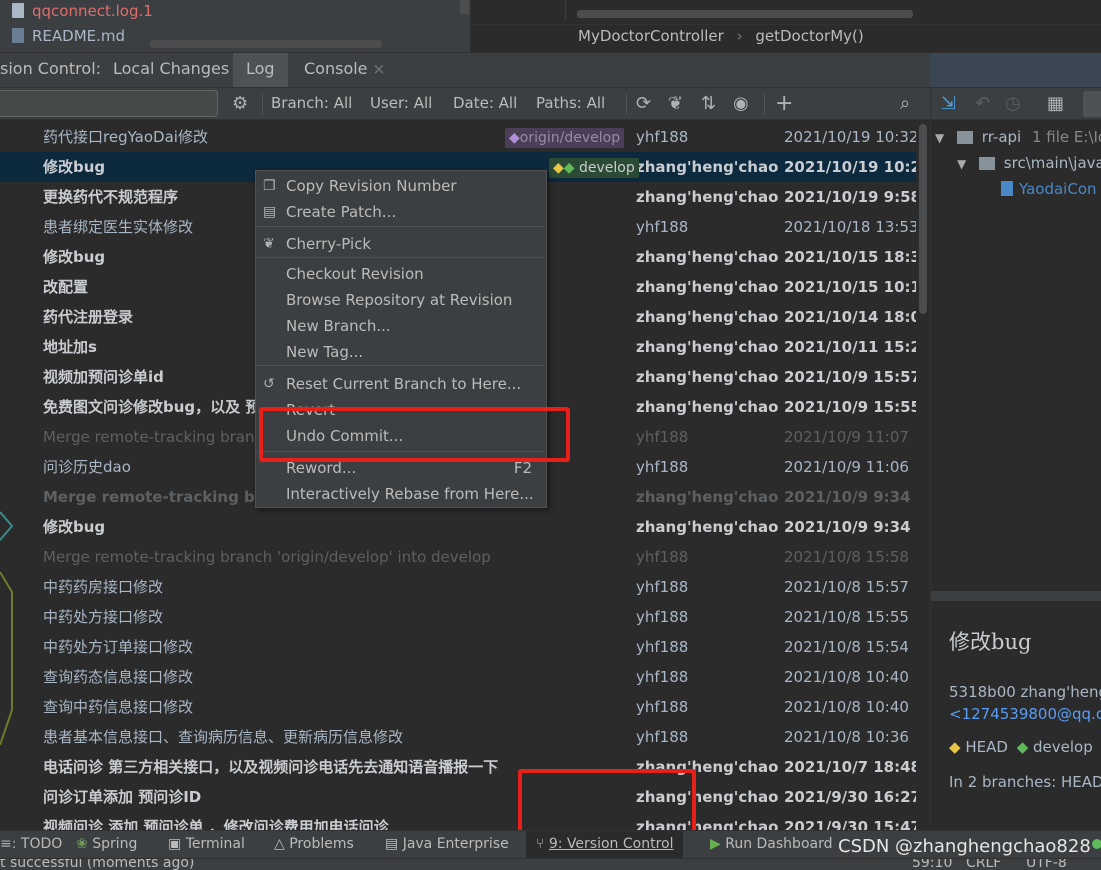  What do you see at coordinates (847, 527) in the screenshot?
I see `commit-date: 2021/10/9 9:34` at bounding box center [847, 527].